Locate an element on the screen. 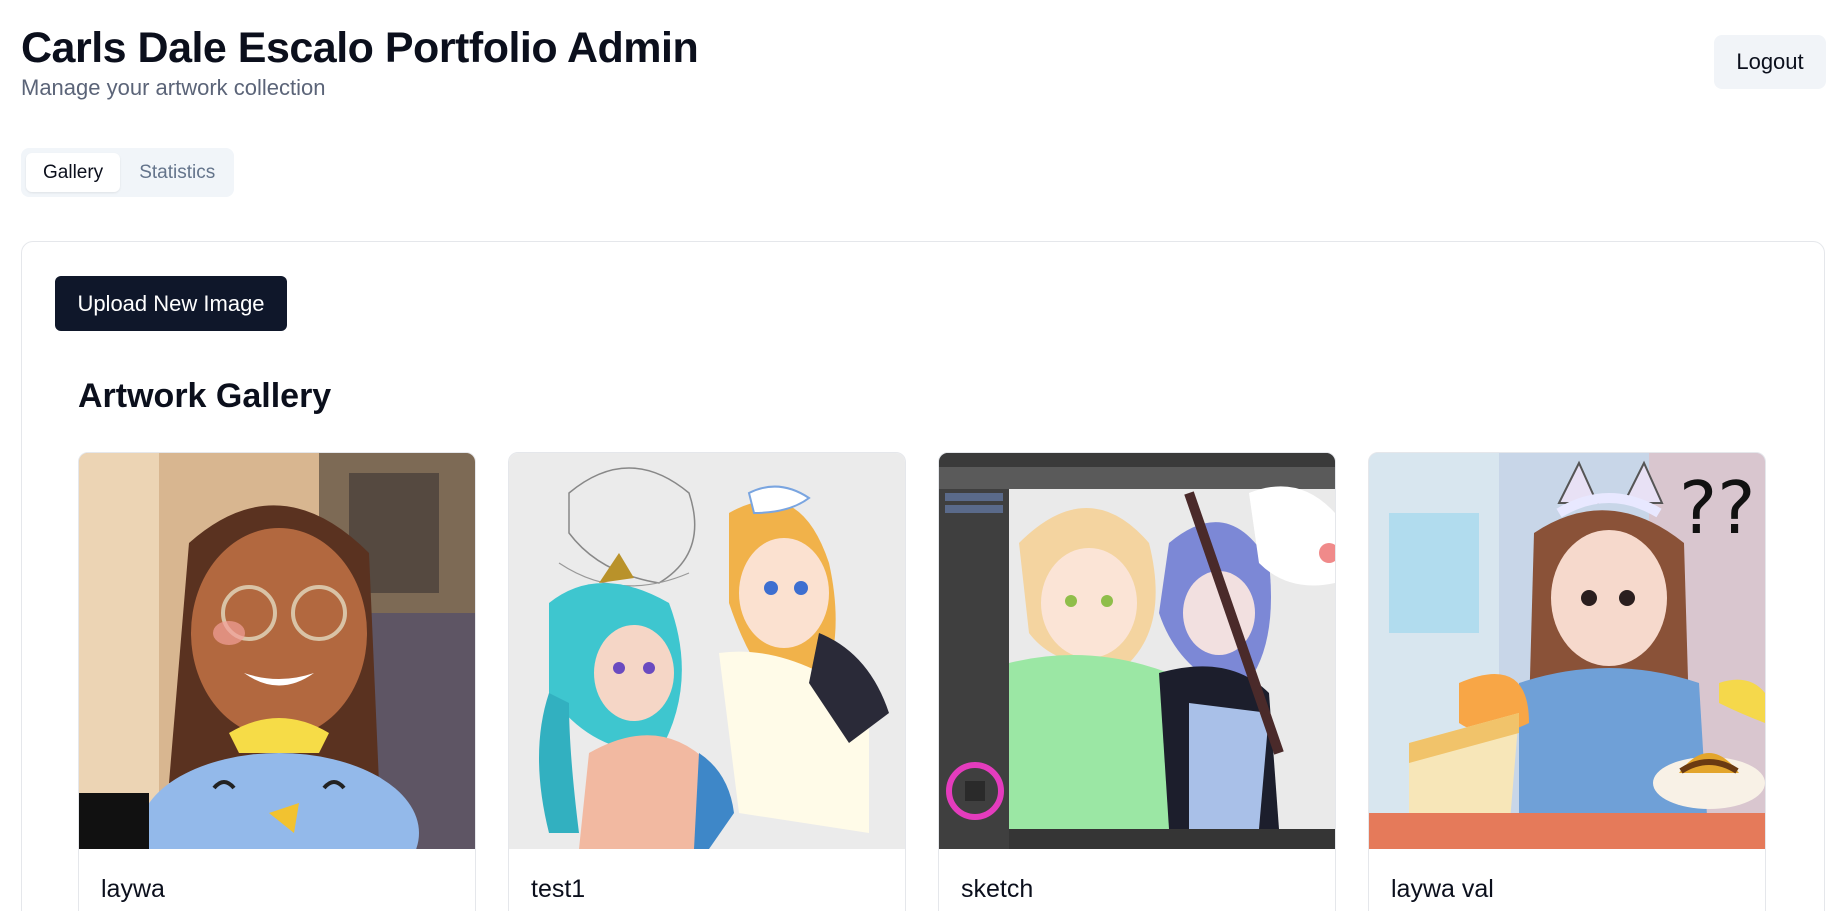 Image resolution: width=1832 pixels, height=911 pixels. tab-statistics: Statistics is located at coordinates (177, 172).